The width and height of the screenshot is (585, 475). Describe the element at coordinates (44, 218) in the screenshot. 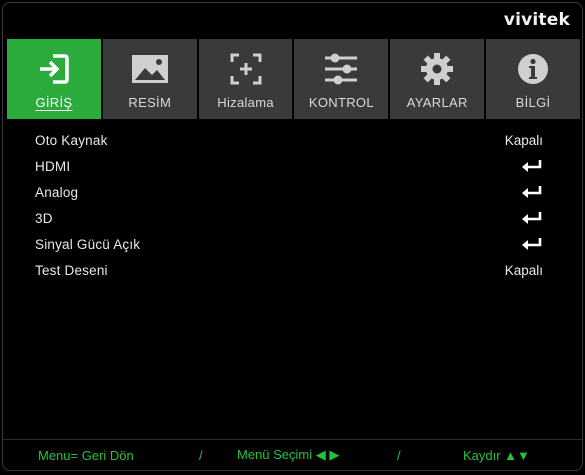

I see `row-label: 3D` at that location.